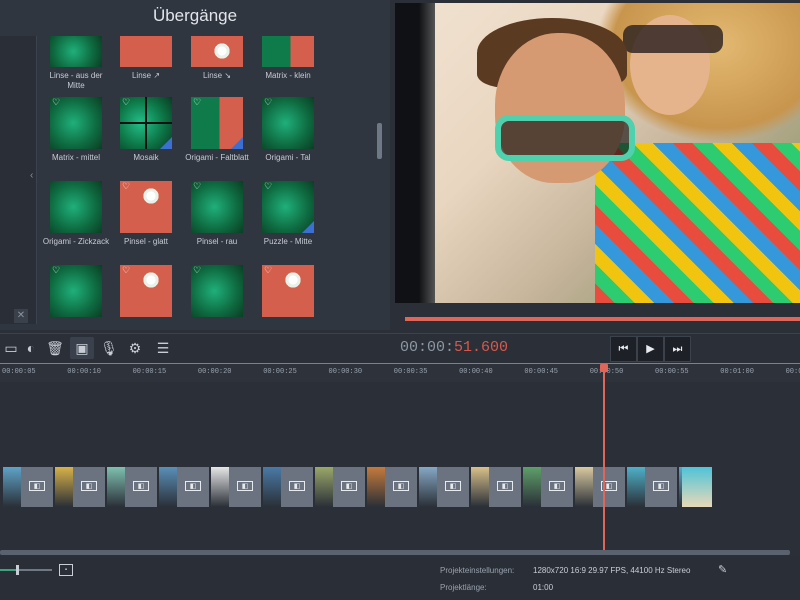 The image size is (800, 600). I want to click on transition-label: Pinsel - rau, so click(217, 241).